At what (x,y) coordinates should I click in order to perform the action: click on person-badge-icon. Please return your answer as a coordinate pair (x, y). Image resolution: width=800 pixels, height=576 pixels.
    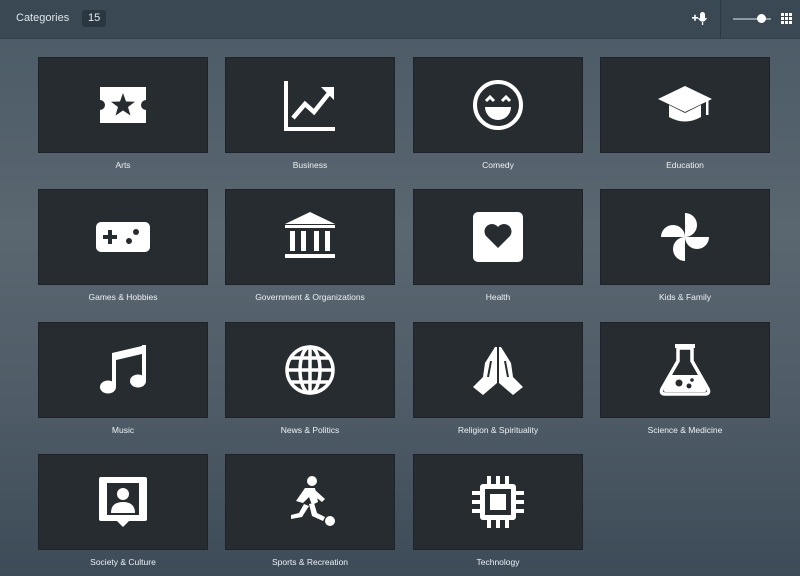
    Looking at the image, I should click on (123, 502).